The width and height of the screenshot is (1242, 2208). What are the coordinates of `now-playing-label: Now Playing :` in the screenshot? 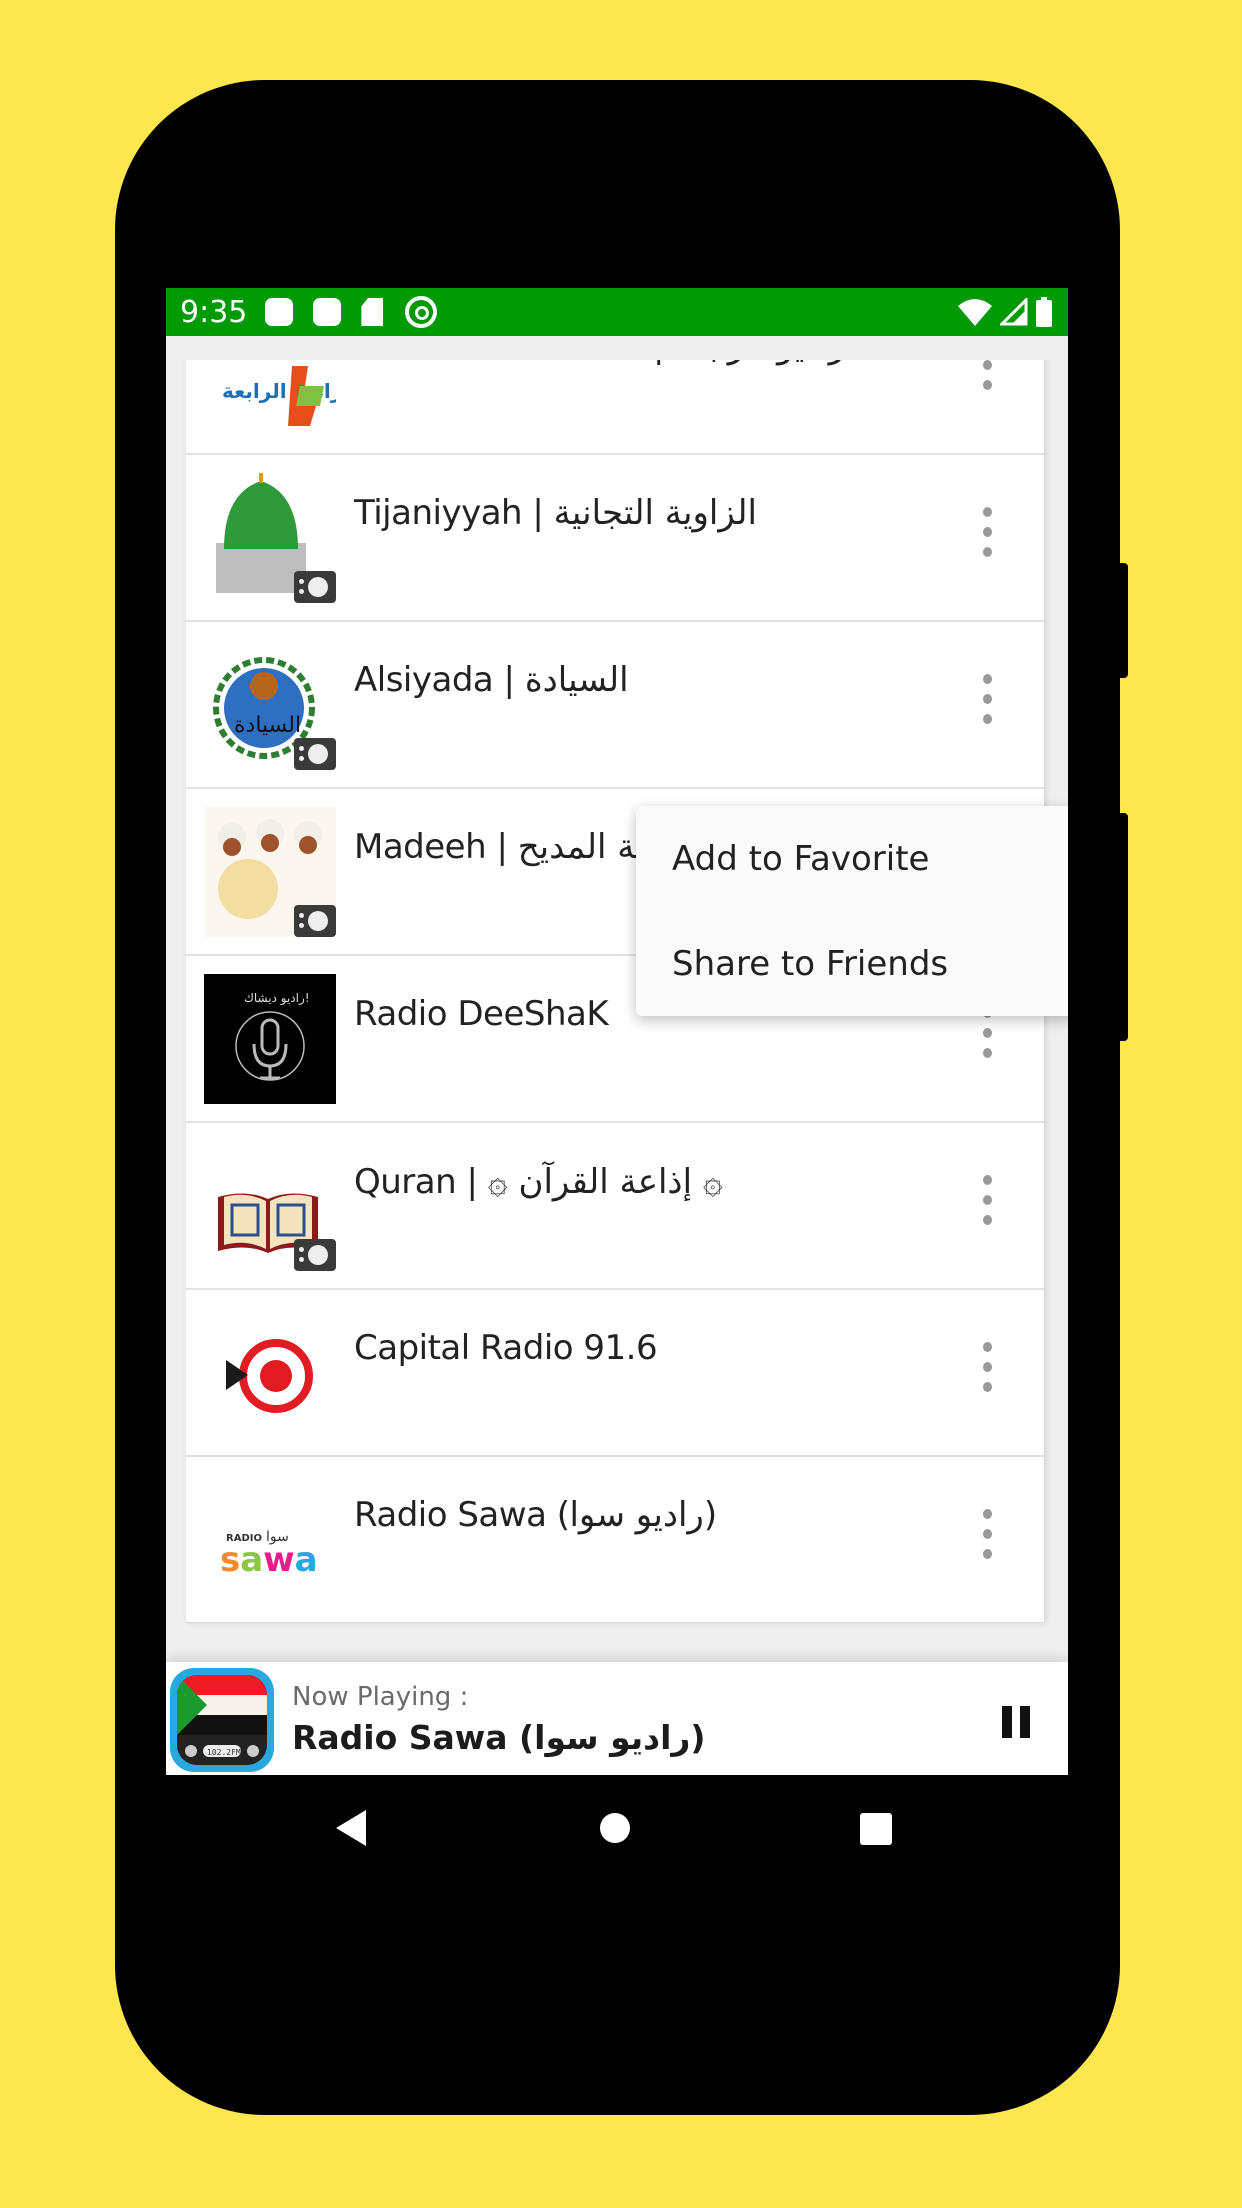 It's located at (380, 1697).